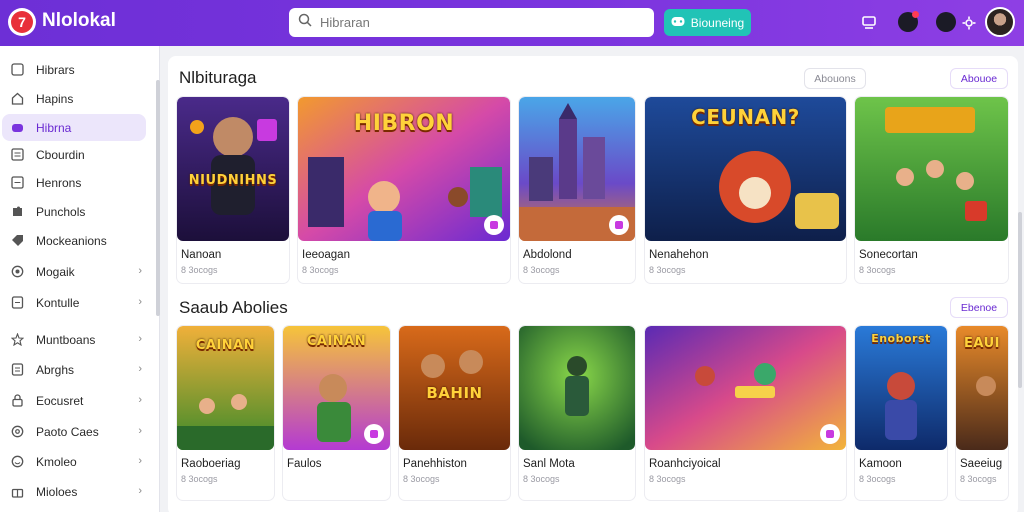  I want to click on game-card: CAINAN Raoboeriag 8 3ocogs, so click(225, 413).